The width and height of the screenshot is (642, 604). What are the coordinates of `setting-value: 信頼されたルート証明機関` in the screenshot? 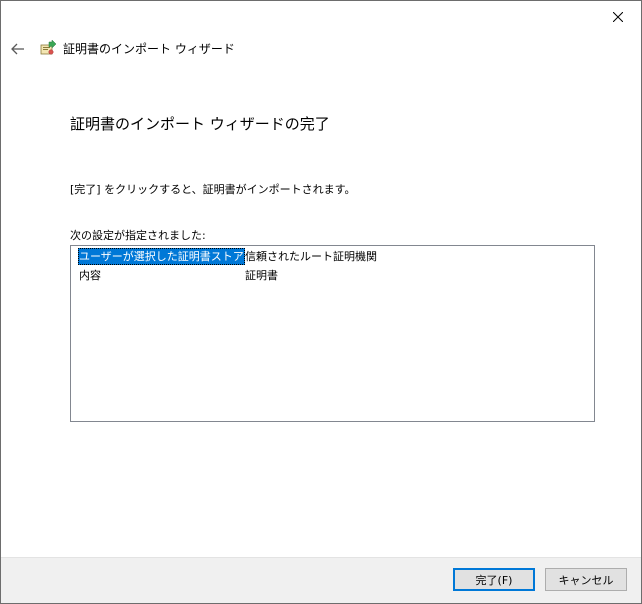 It's located at (311, 256).